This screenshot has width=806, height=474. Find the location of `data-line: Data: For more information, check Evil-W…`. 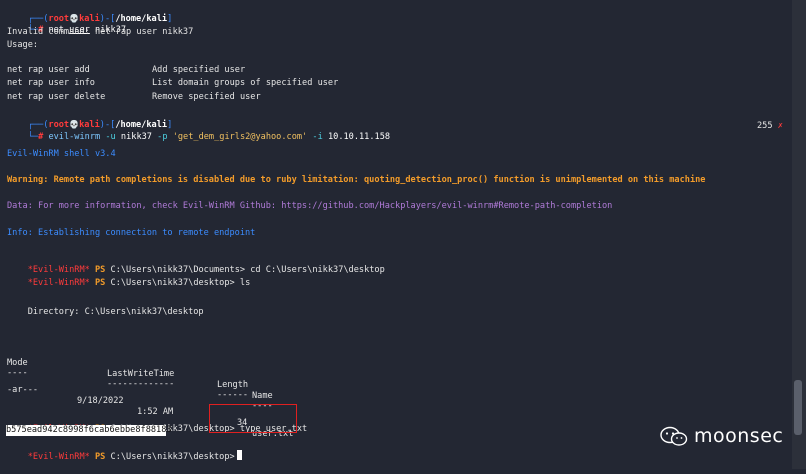

data-line: Data: For more information, check Evil-W… is located at coordinates (310, 206).